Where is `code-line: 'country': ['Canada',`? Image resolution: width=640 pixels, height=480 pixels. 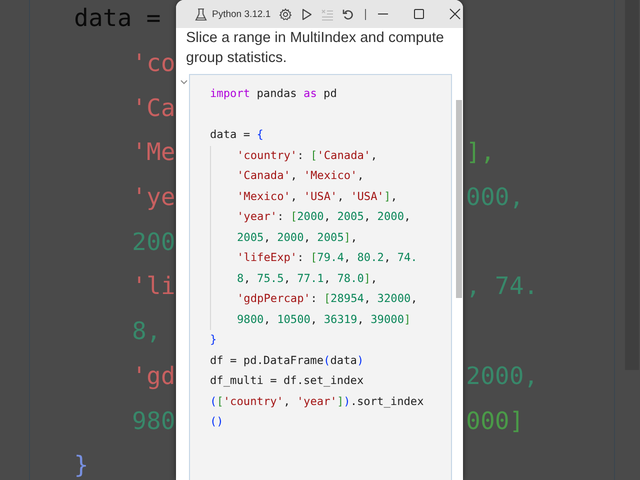
code-line: 'country': ['Canada', is located at coordinates (307, 155).